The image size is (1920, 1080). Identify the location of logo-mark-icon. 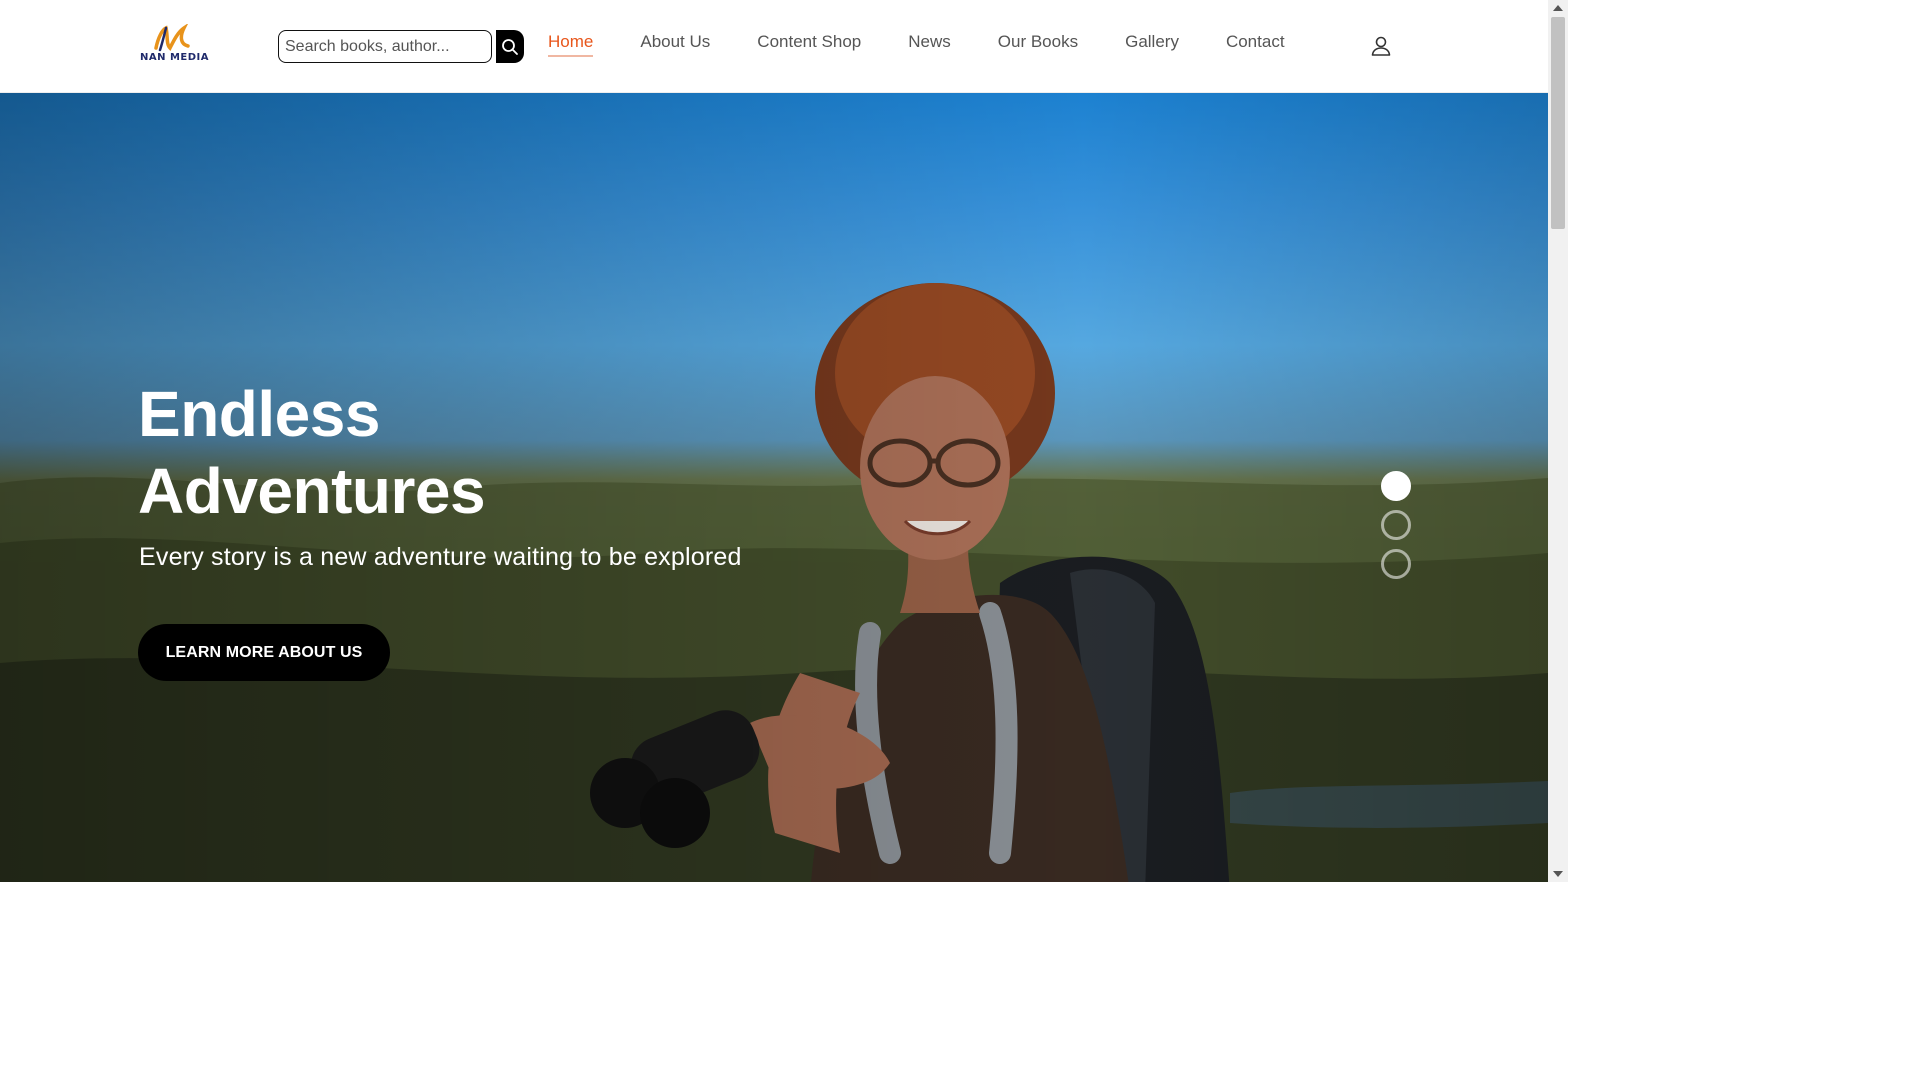
(172, 37).